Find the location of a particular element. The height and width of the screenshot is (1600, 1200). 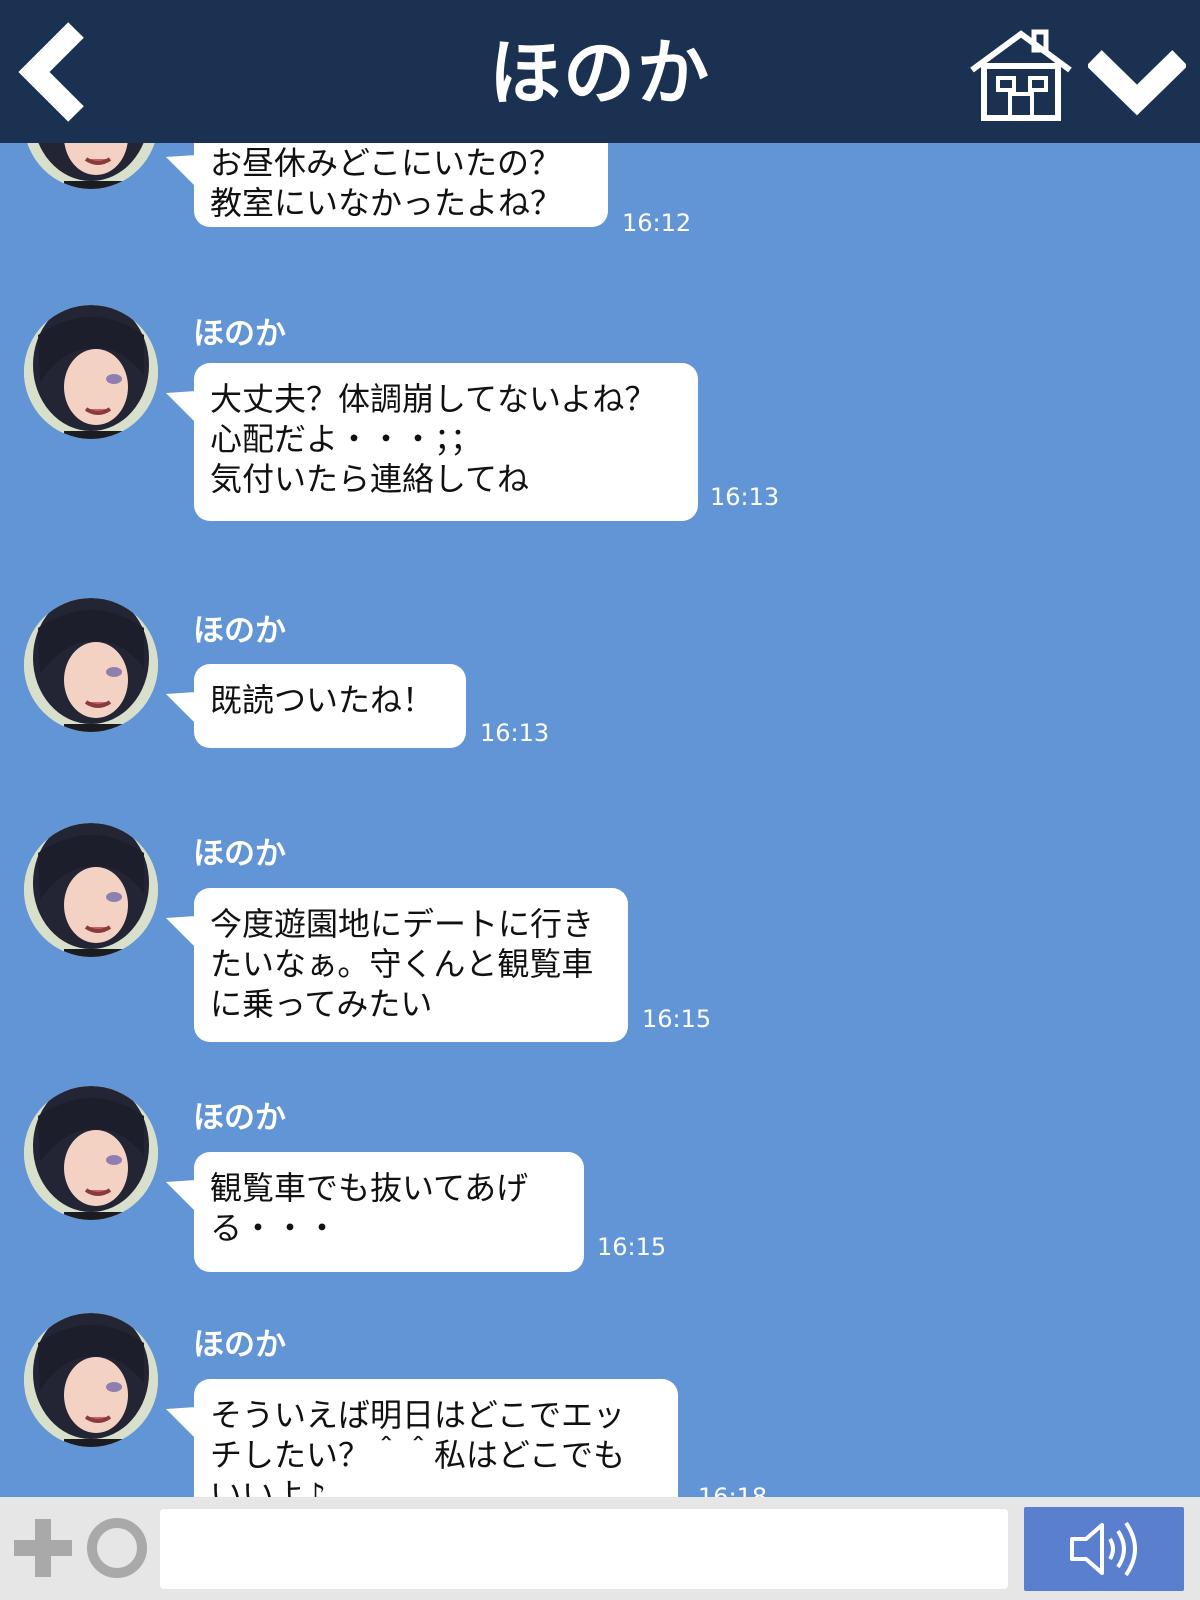

message-bubble: 観覧車でも抜いてあげ る・・・ is located at coordinates (389, 1212).